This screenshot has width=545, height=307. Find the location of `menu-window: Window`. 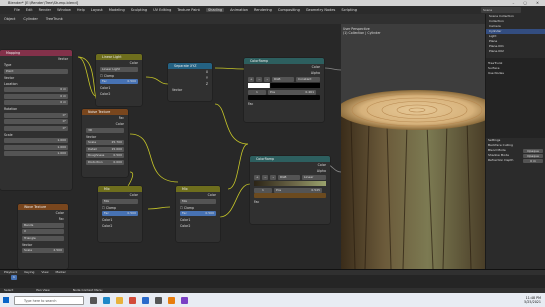

menu-window: Window is located at coordinates (64, 10).